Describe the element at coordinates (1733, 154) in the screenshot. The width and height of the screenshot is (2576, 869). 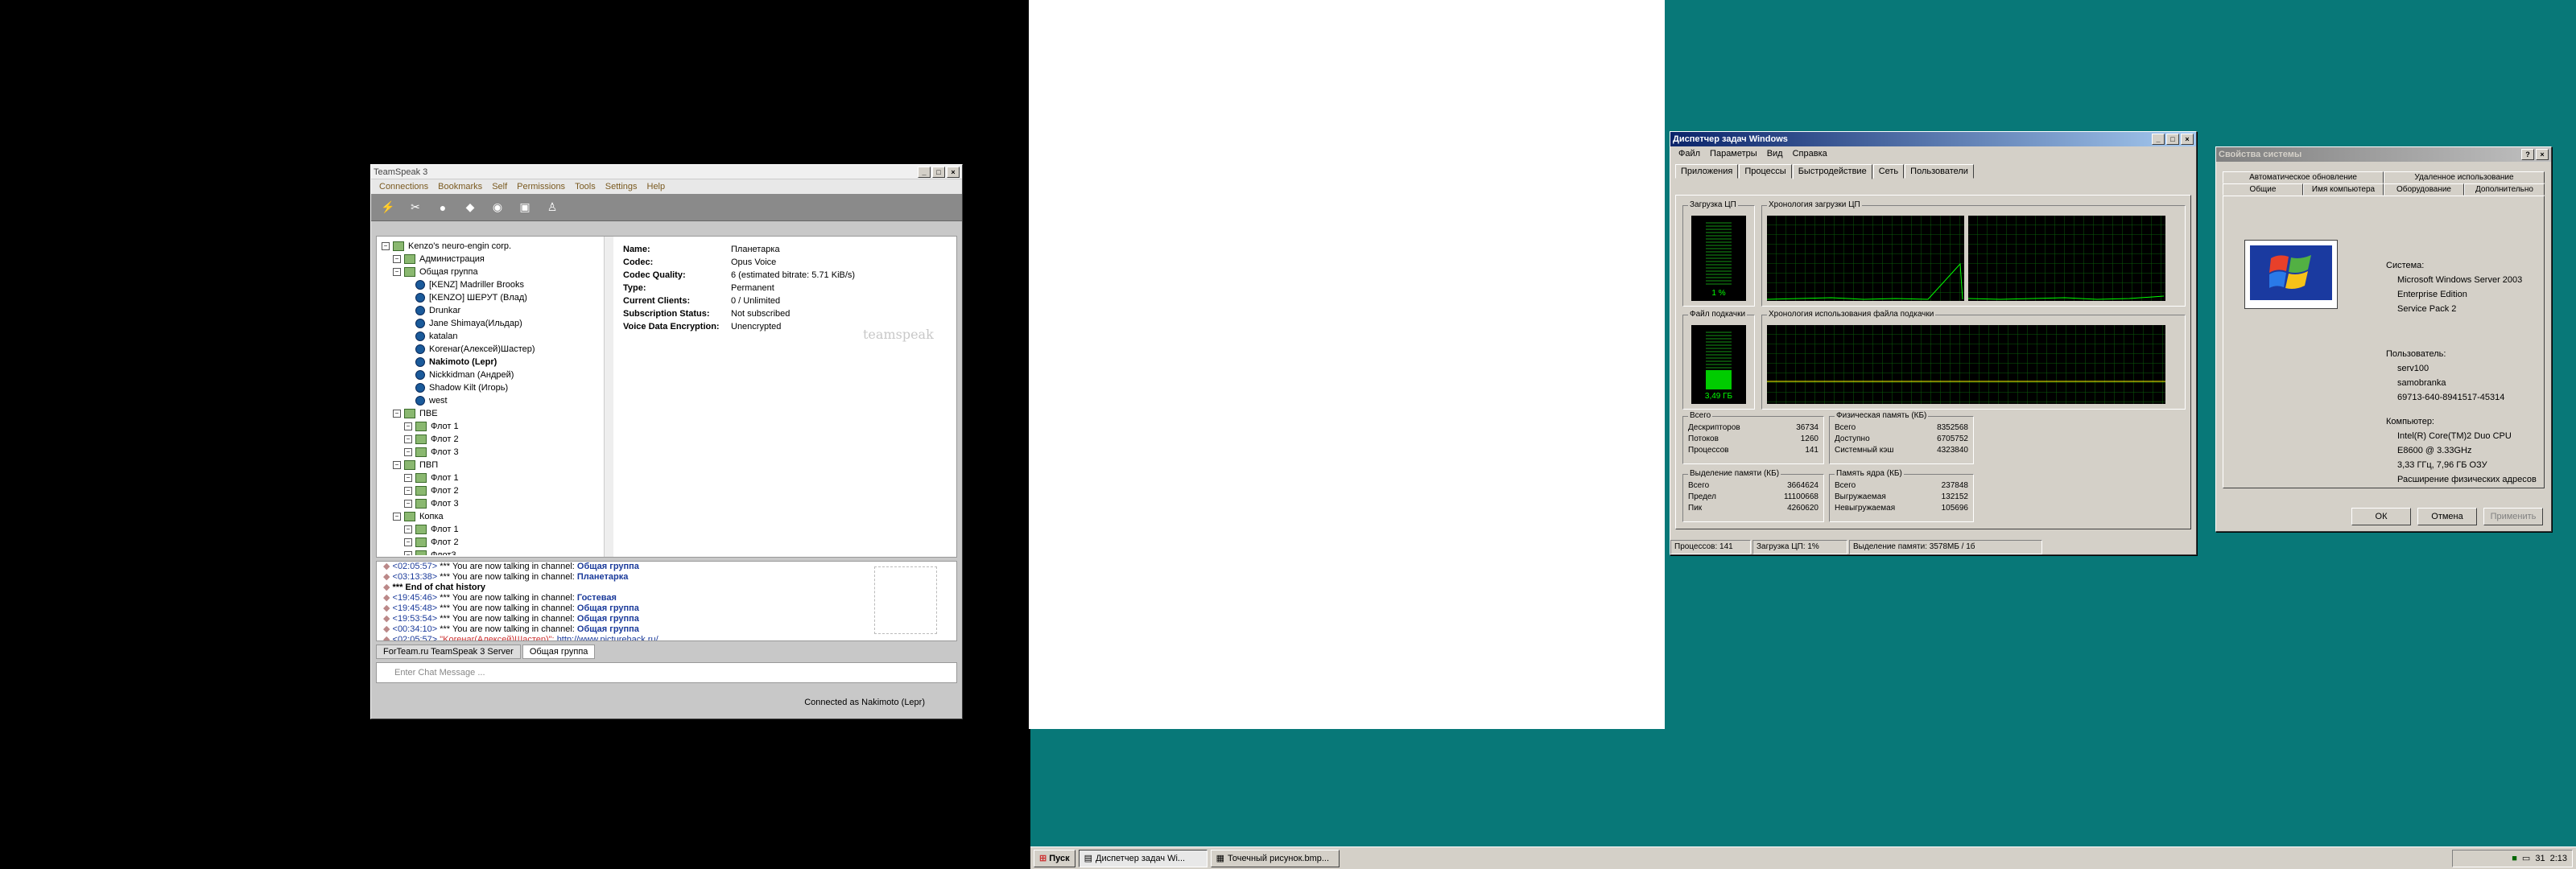
I see `menu-item: Параметры` at that location.